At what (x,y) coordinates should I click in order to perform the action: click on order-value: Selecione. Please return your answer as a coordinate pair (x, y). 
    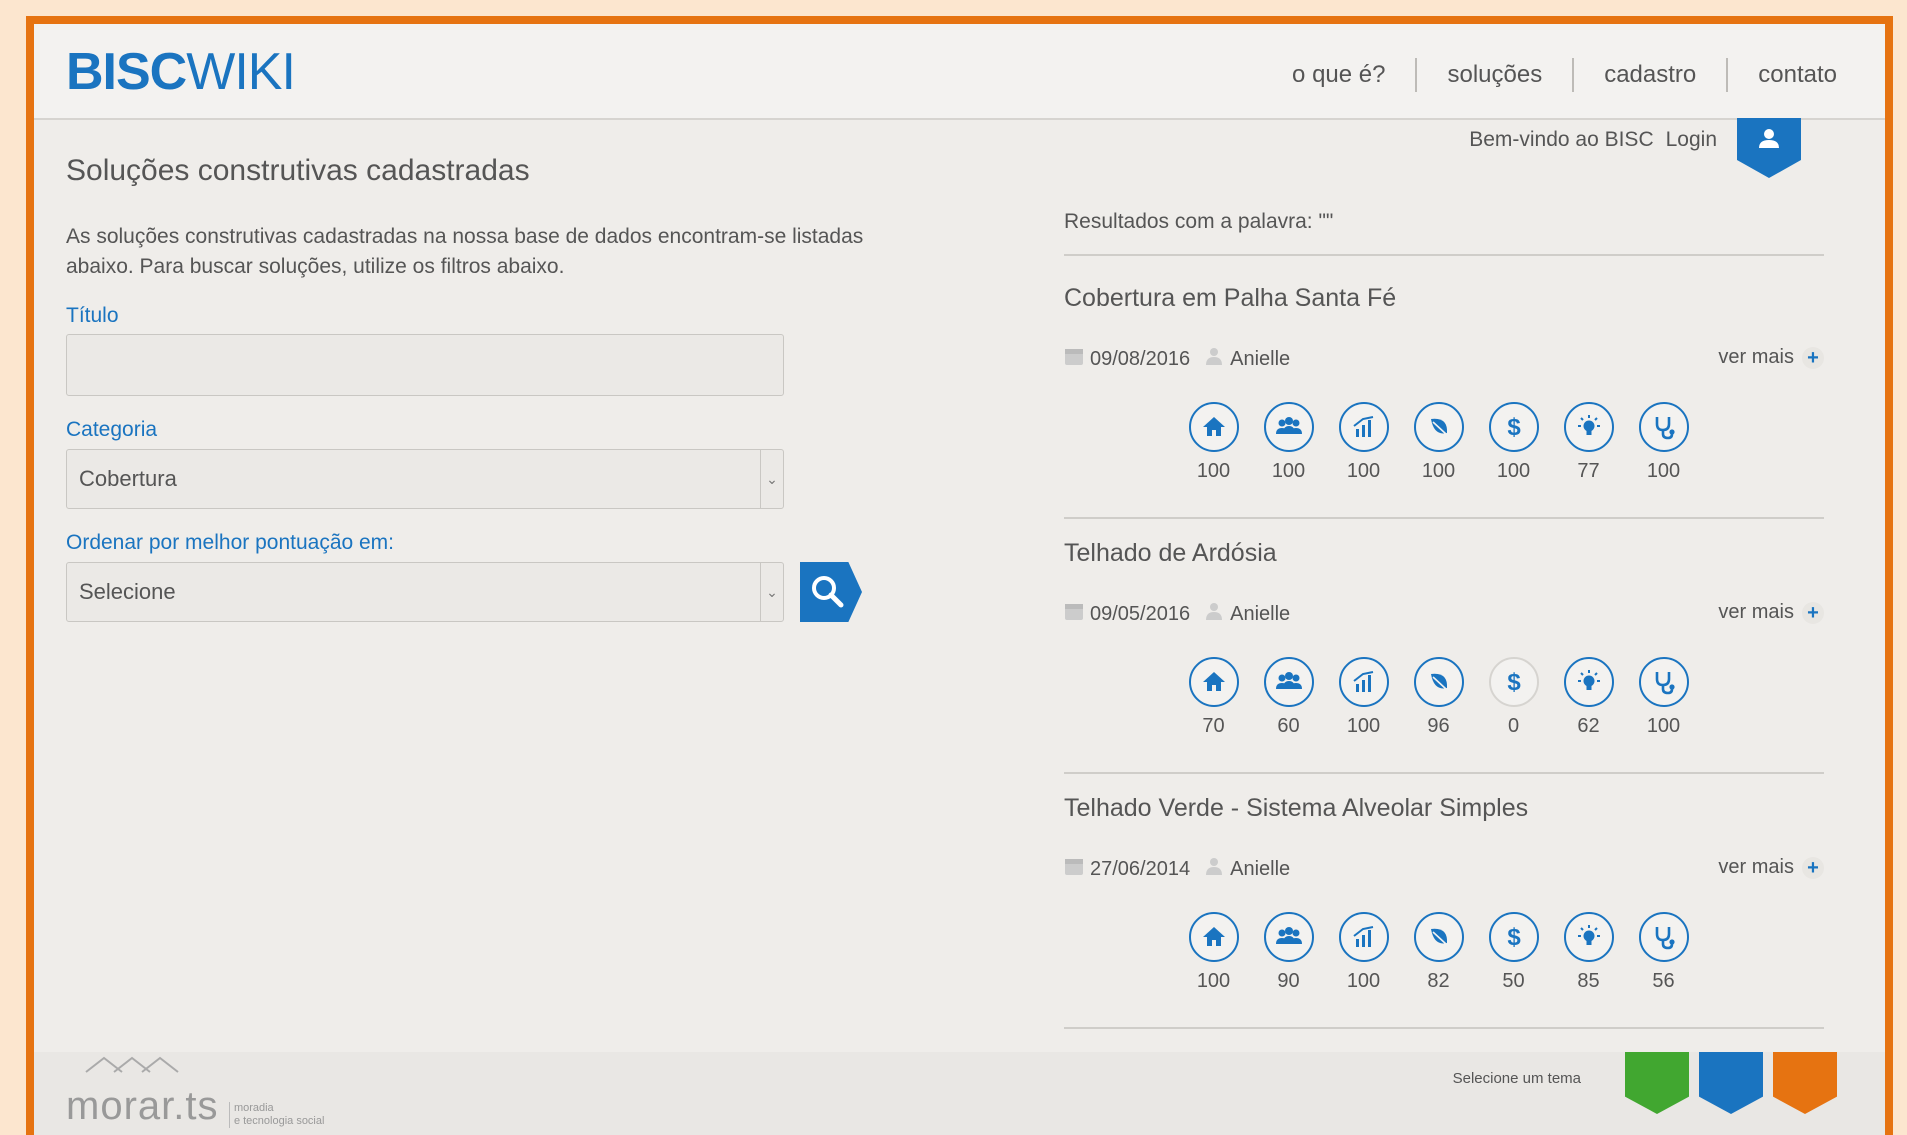
    Looking at the image, I should click on (127, 591).